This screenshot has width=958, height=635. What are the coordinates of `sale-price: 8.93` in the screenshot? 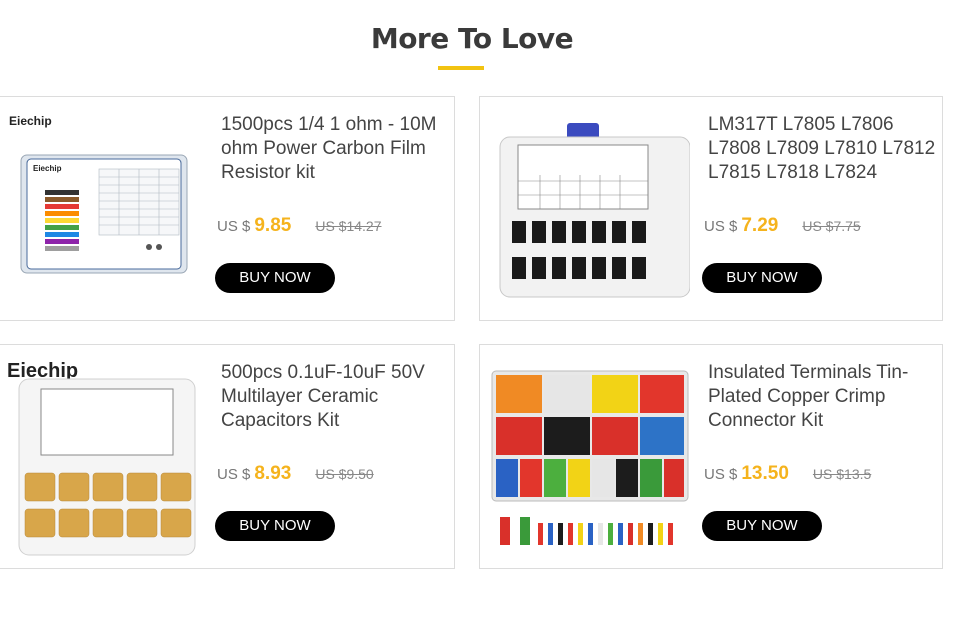 It's located at (273, 473).